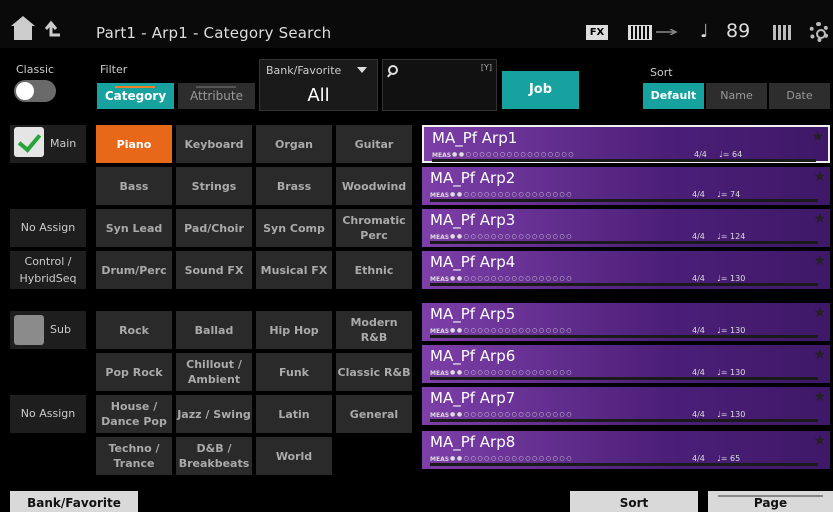  What do you see at coordinates (473, 220) in the screenshot?
I see `arp-name: MA_Pf Arp3` at bounding box center [473, 220].